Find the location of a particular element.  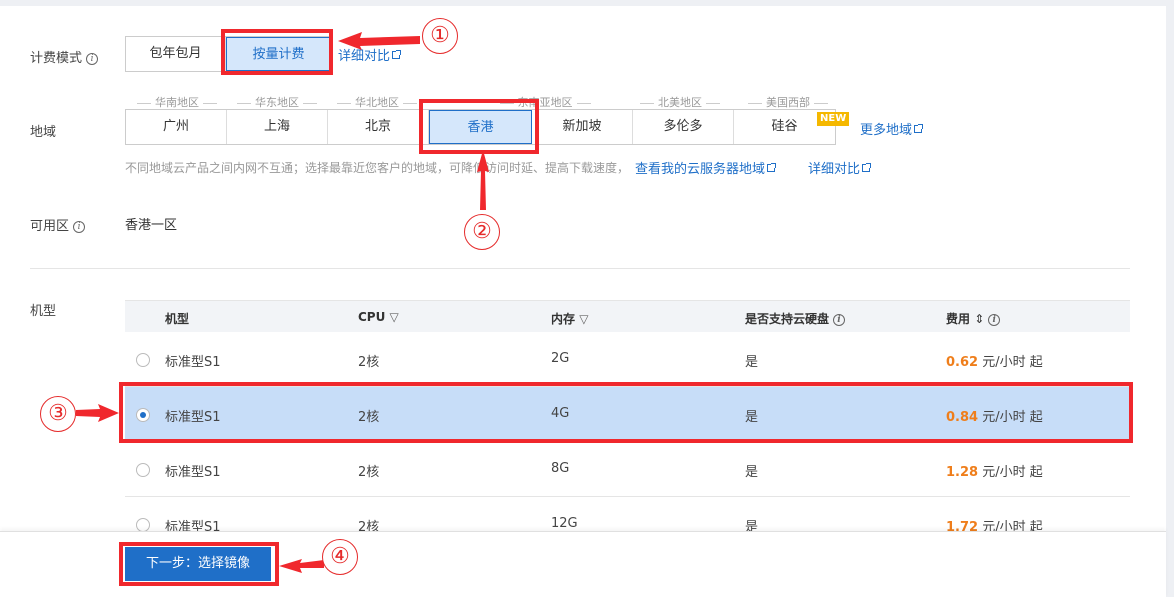

callout-4: ④ is located at coordinates (340, 557).